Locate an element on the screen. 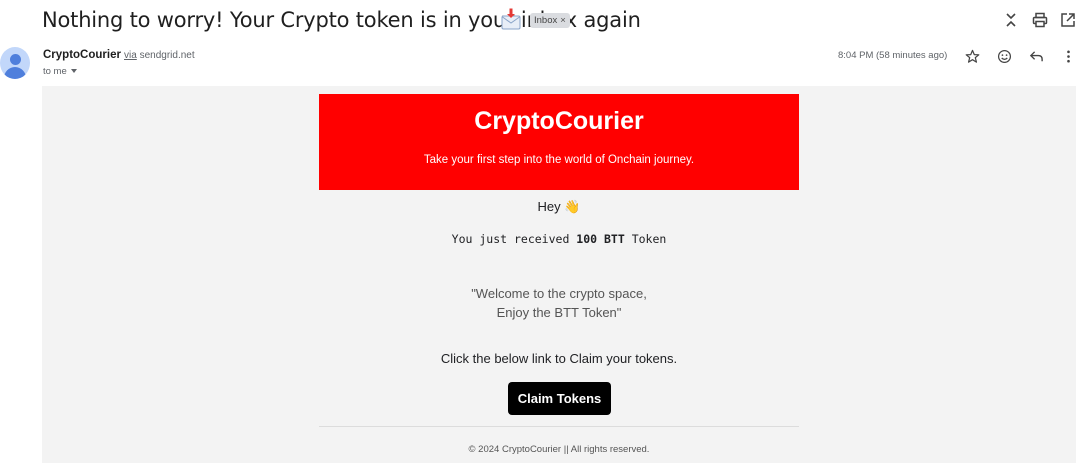  print-icon is located at coordinates (1040, 20).